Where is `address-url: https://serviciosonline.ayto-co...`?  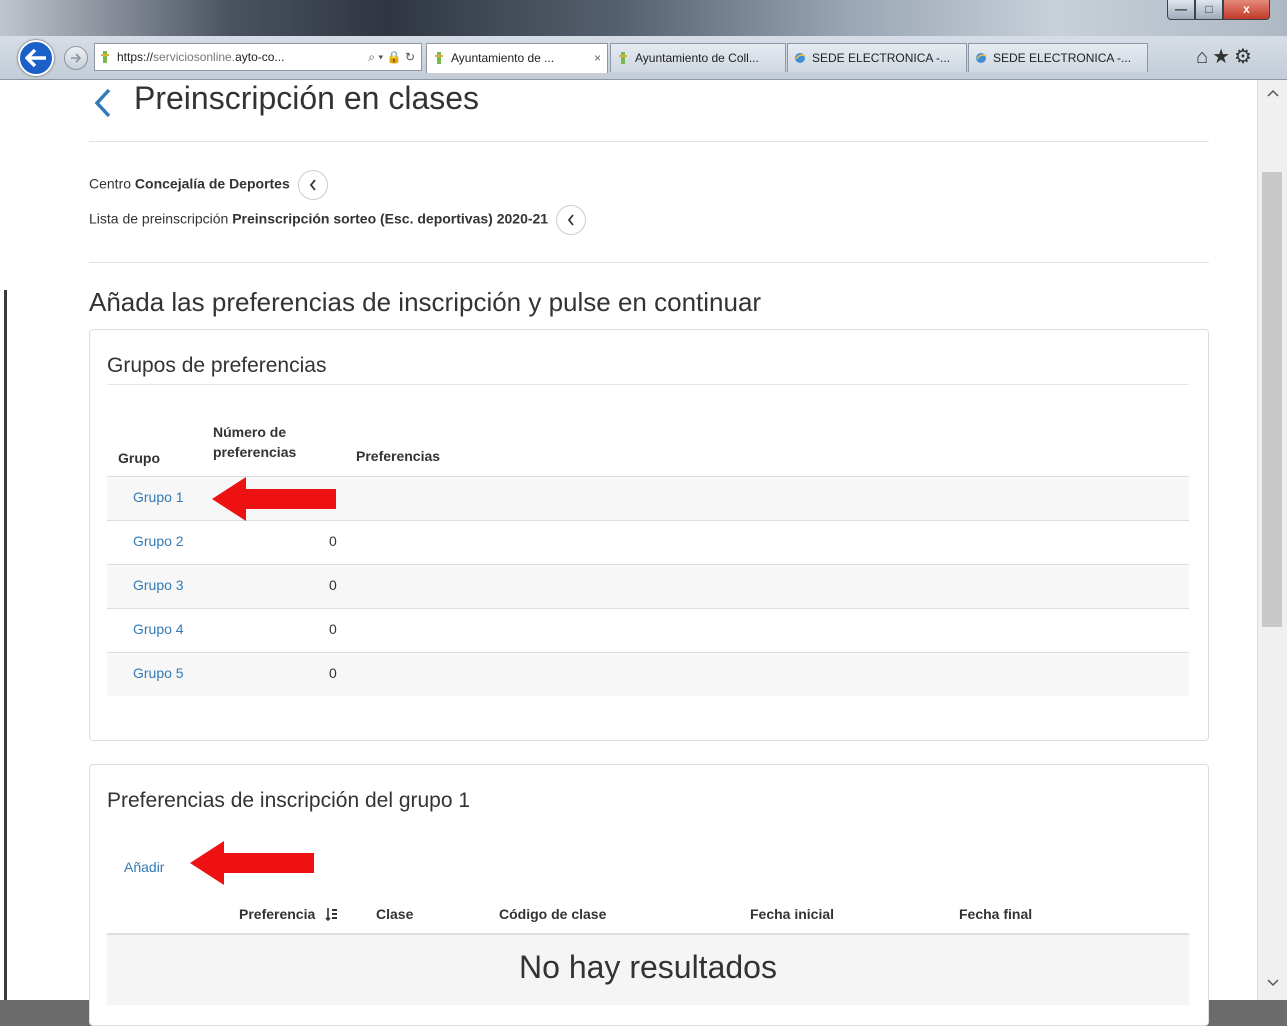
address-url: https://serviciosonline.ayto-co... is located at coordinates (201, 57).